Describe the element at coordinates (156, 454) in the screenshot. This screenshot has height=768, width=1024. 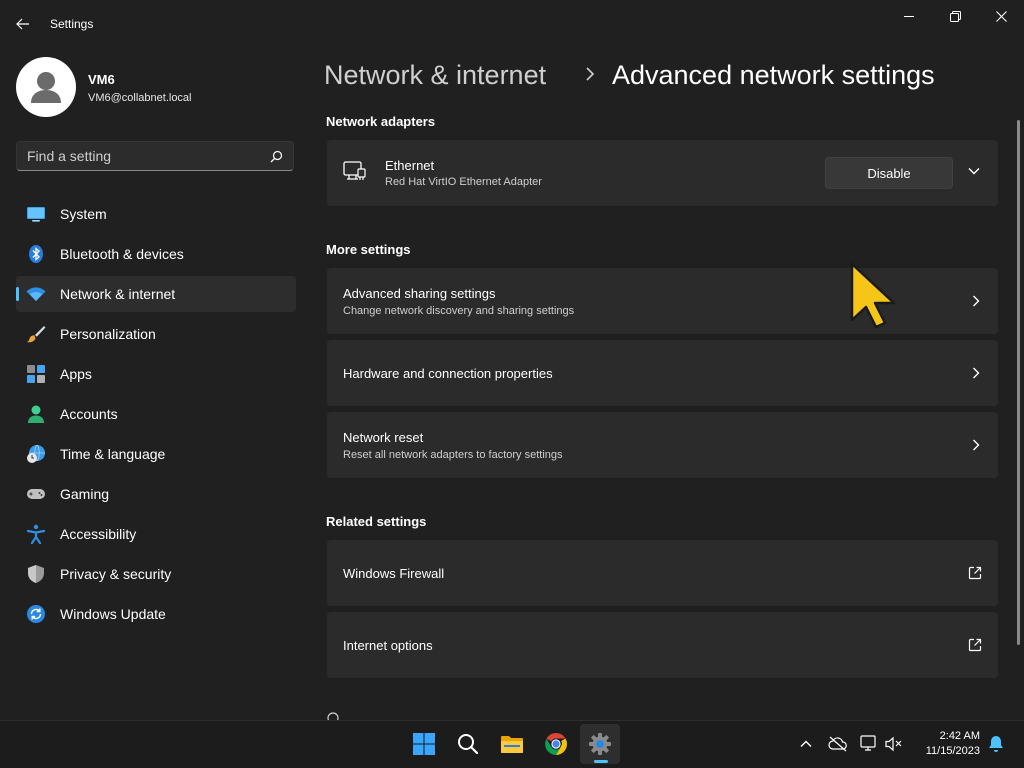
I see `sidebar-item-time-language: Time & language` at that location.